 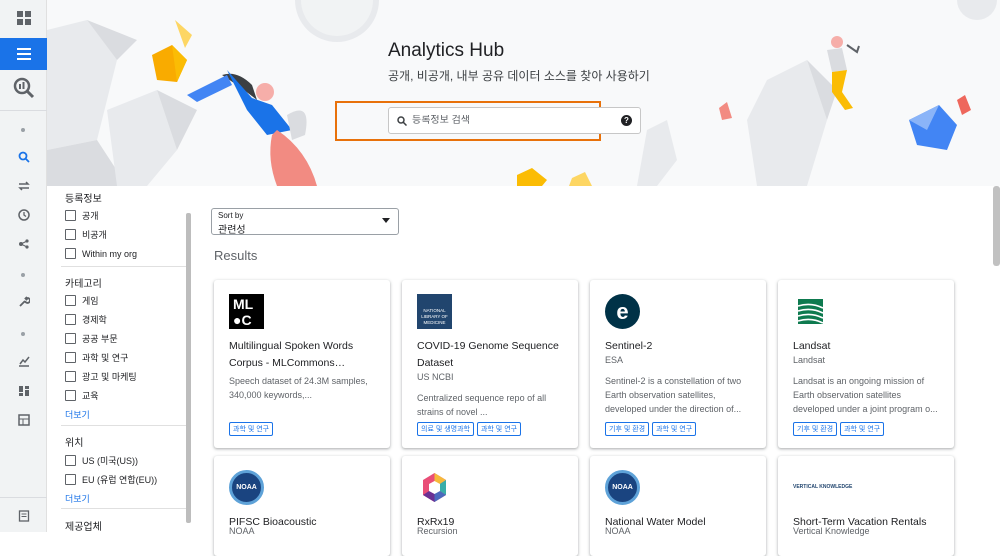 What do you see at coordinates (23, 54) in the screenshot?
I see `hamburger-menu-icon` at bounding box center [23, 54].